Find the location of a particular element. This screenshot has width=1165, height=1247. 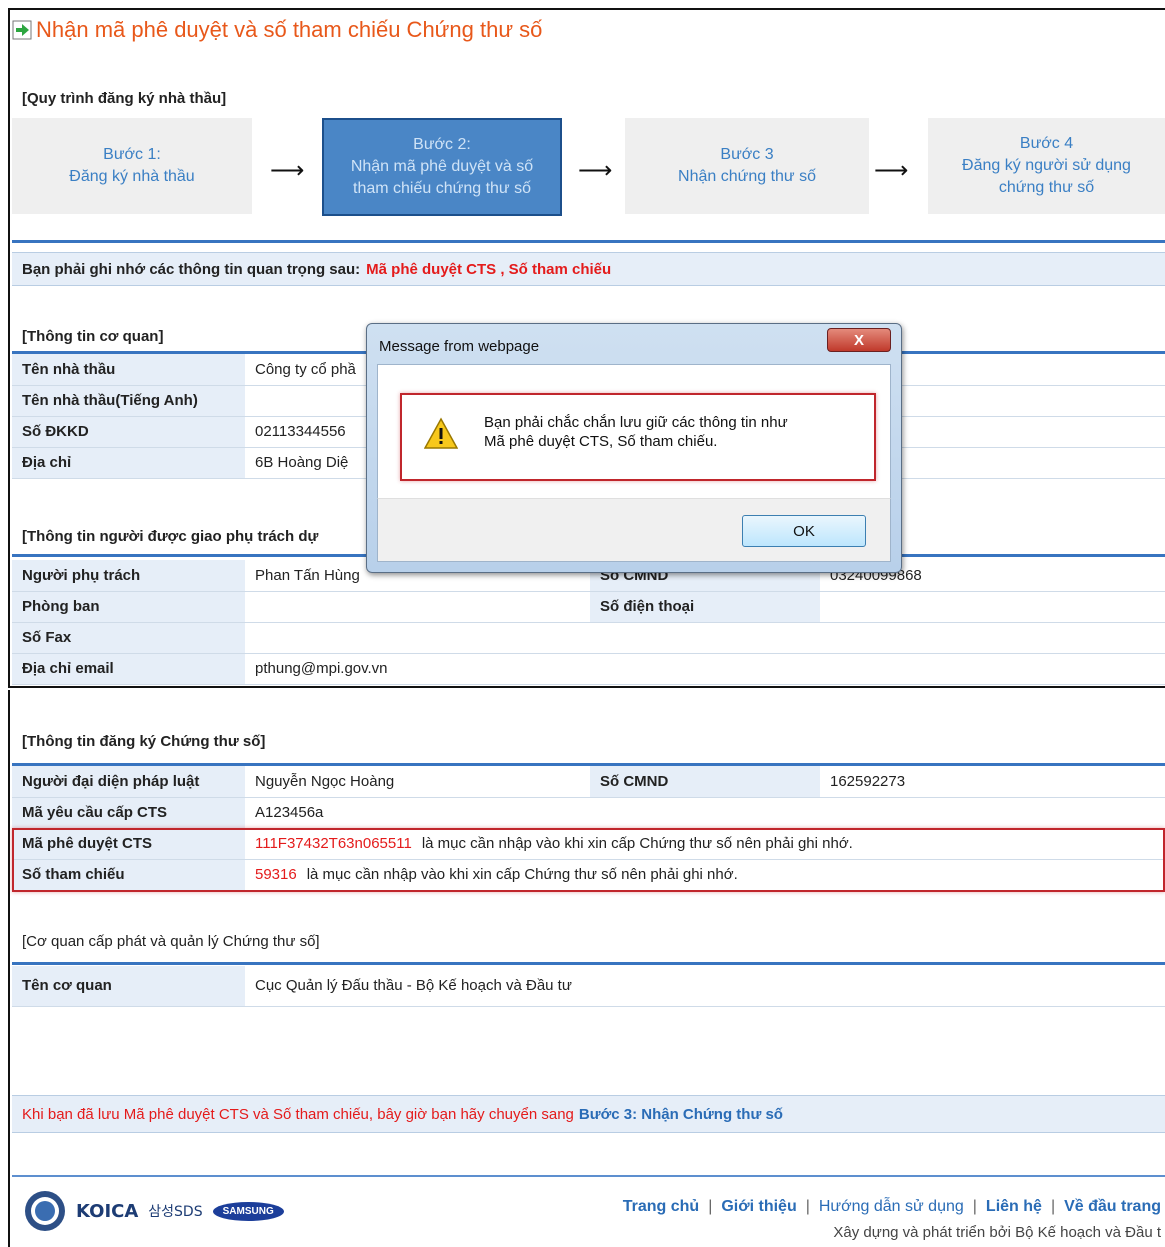

ok-button: OK is located at coordinates (804, 531).